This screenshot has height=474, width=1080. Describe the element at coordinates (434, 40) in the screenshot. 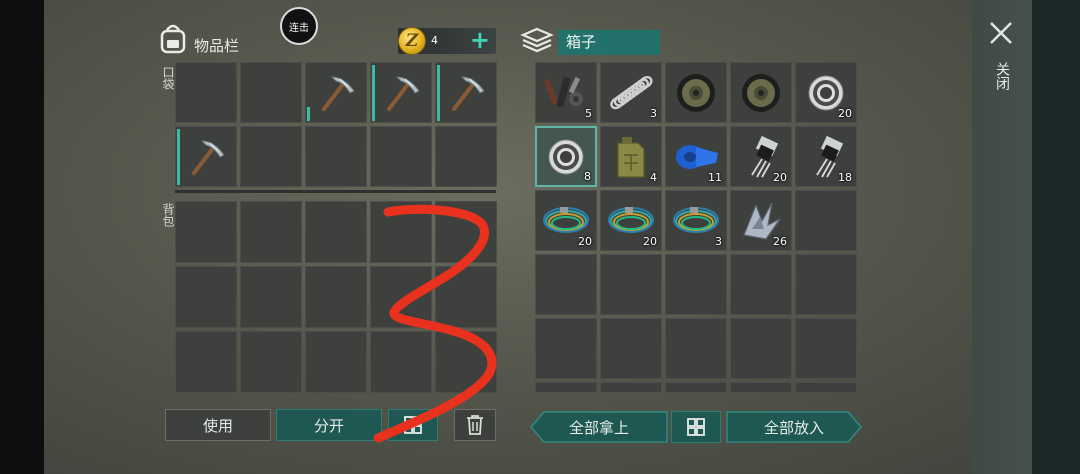

I see `coin-amount: 4` at that location.